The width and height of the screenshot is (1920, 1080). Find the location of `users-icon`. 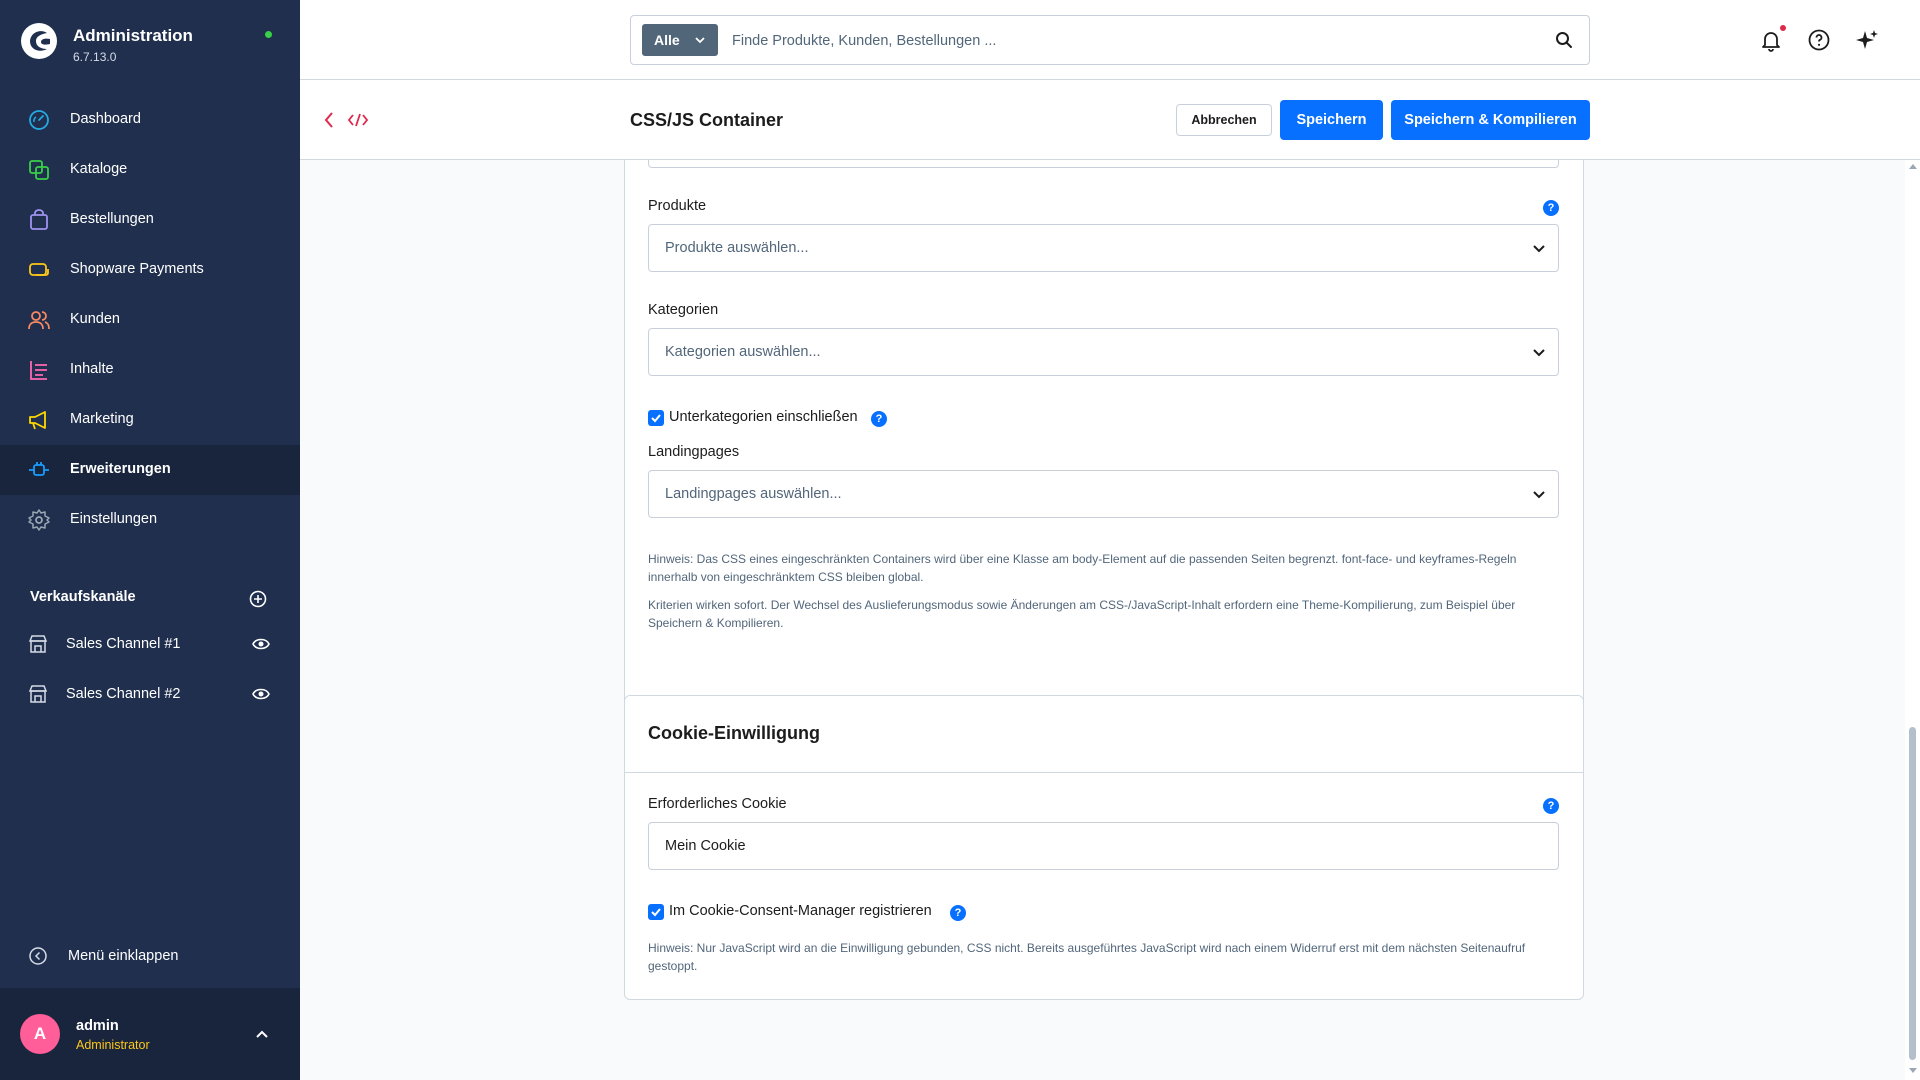

users-icon is located at coordinates (39, 320).